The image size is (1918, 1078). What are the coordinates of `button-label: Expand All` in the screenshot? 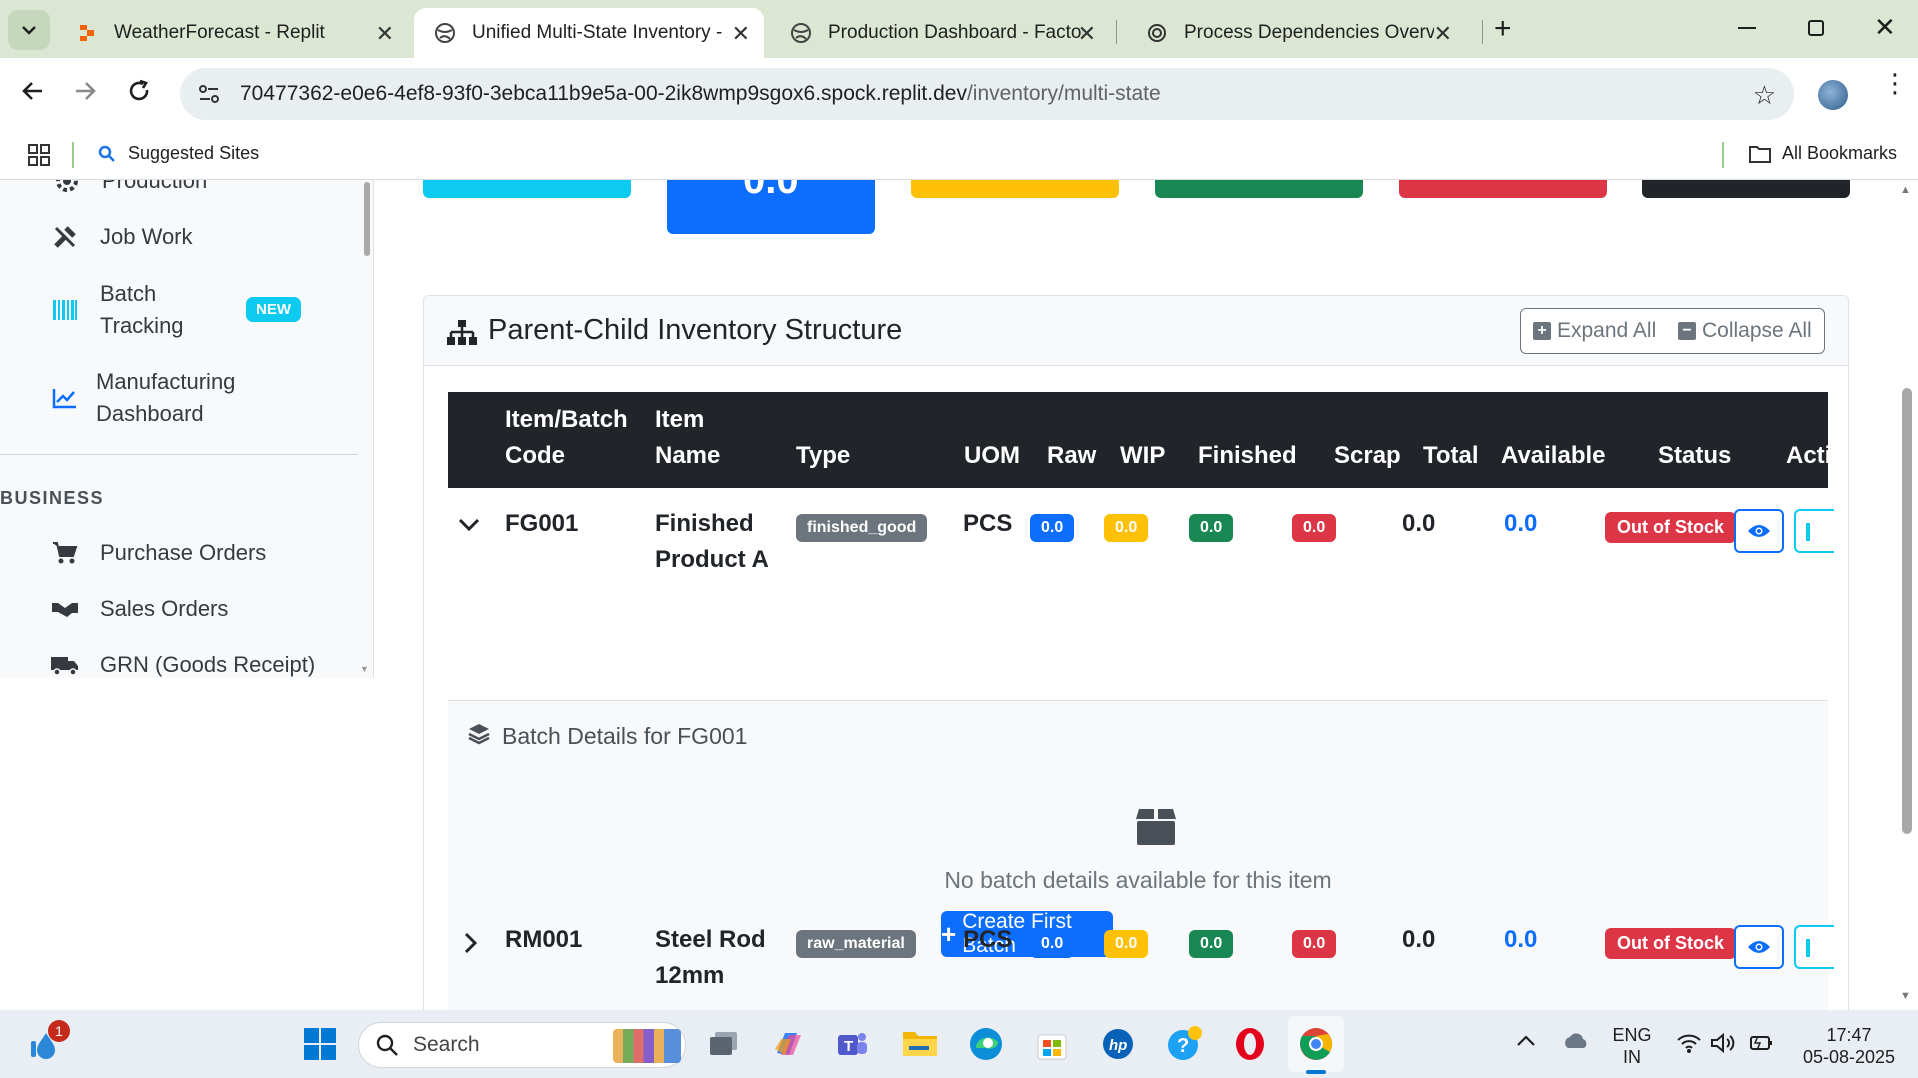 It's located at (1607, 330).